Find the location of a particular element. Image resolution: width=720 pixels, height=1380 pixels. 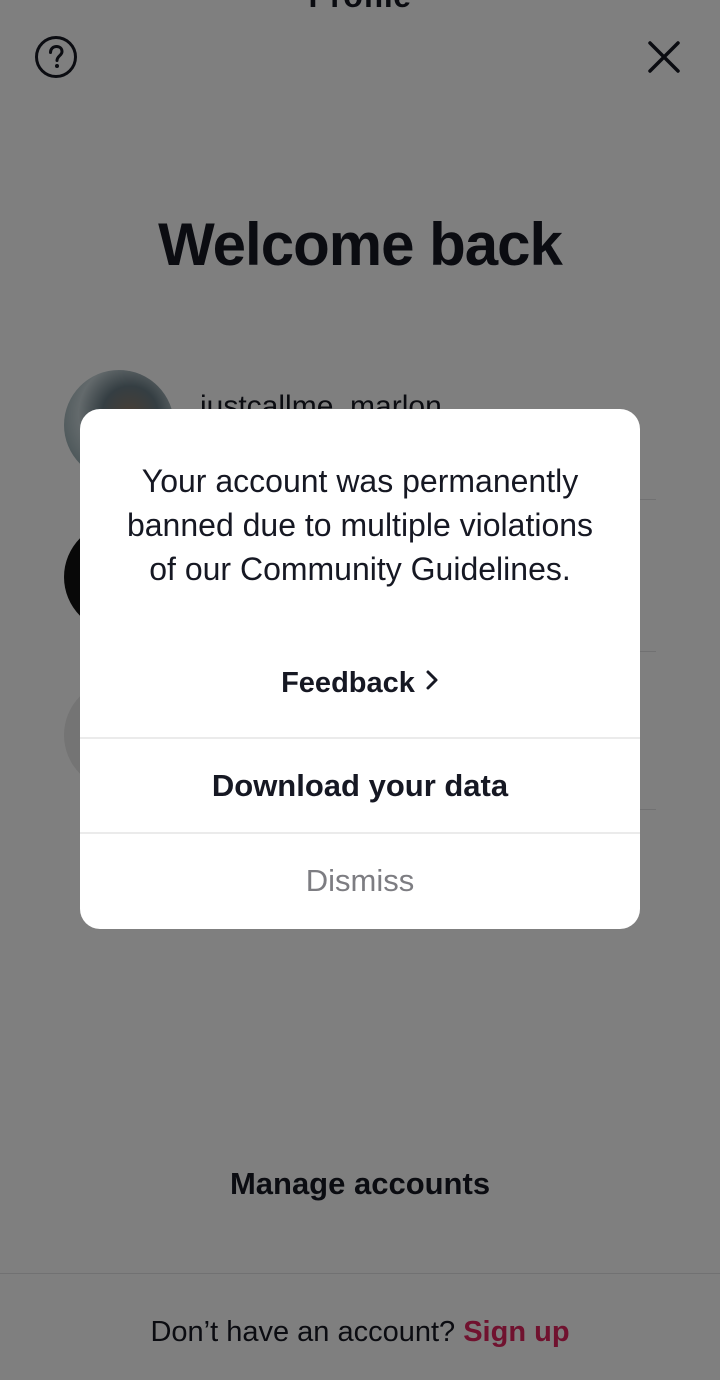

chevron-right-icon is located at coordinates (432, 682).